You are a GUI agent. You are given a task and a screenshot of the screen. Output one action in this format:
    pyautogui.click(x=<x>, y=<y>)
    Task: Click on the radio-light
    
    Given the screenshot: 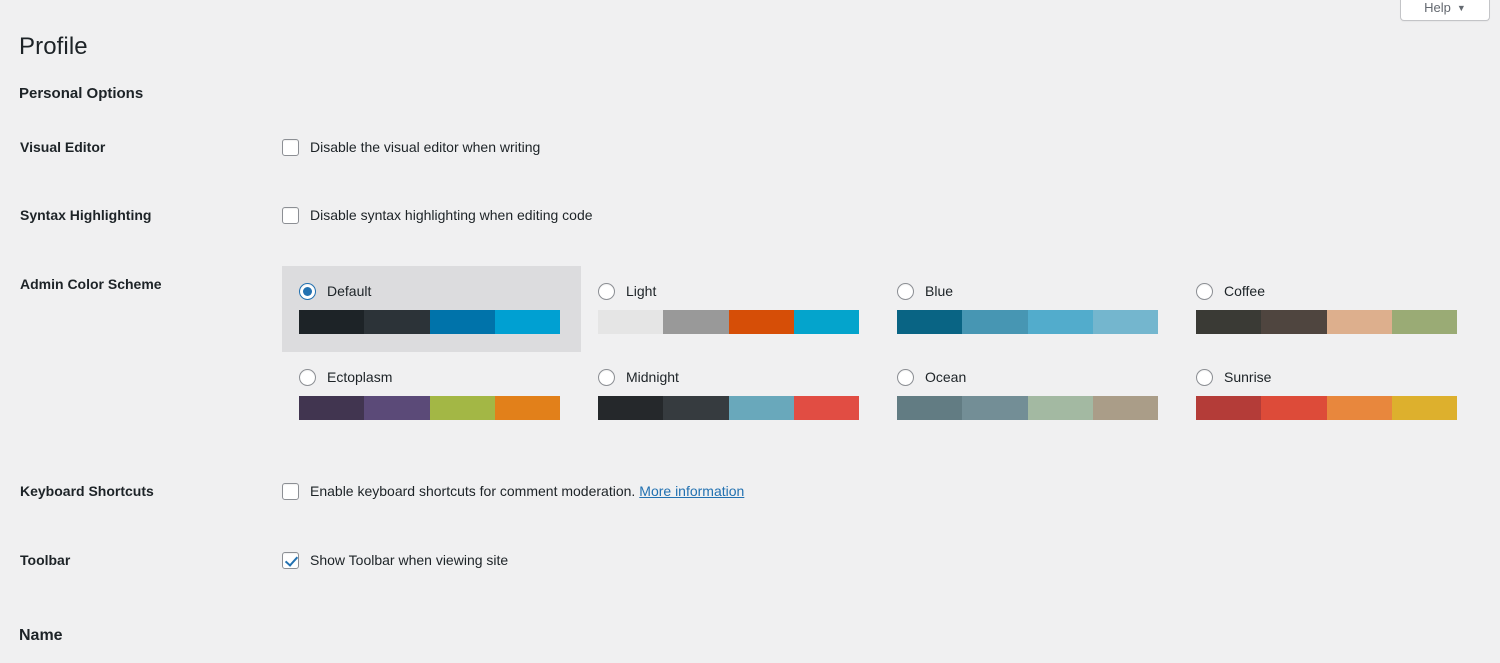 What is the action you would take?
    pyautogui.click(x=606, y=291)
    